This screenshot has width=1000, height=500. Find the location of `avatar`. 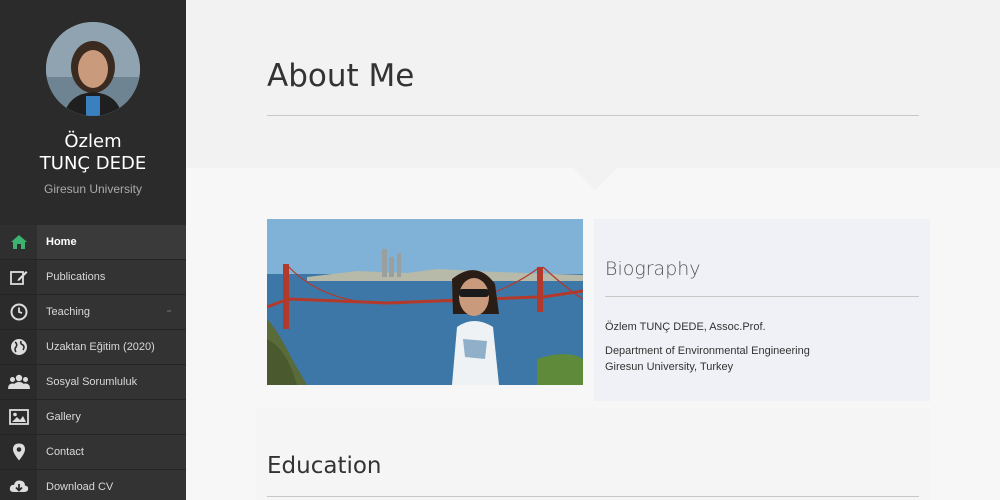

avatar is located at coordinates (93, 69).